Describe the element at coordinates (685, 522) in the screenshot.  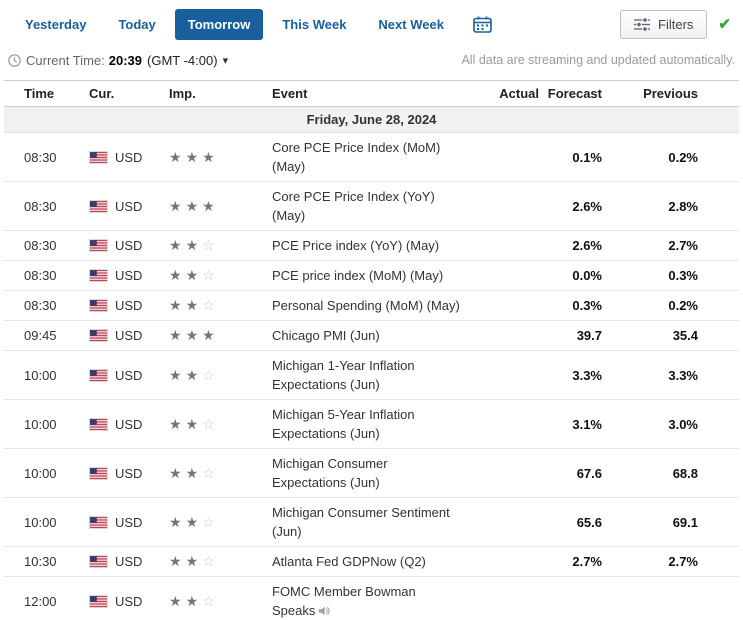
I see `previous-value: 69.1` at that location.